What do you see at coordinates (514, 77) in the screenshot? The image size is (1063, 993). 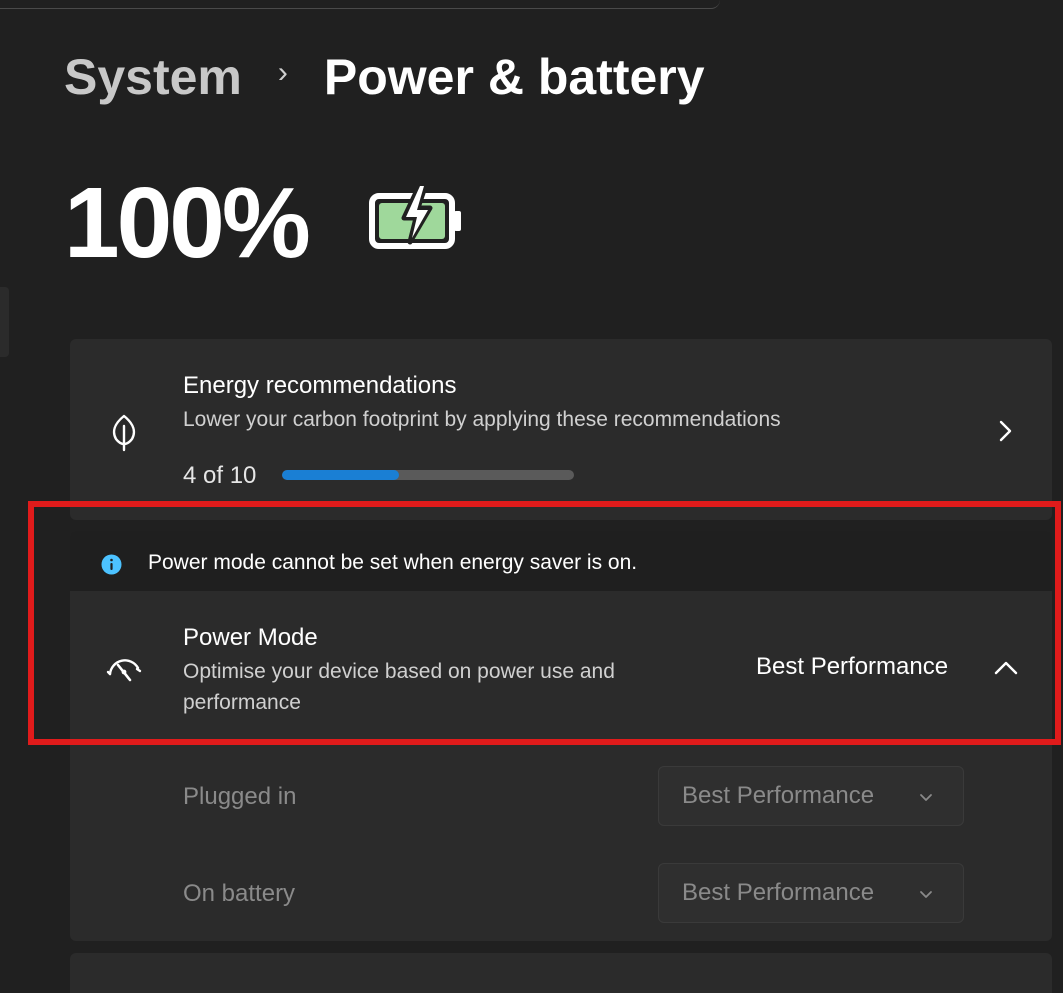 I see `page-title: Power & battery` at bounding box center [514, 77].